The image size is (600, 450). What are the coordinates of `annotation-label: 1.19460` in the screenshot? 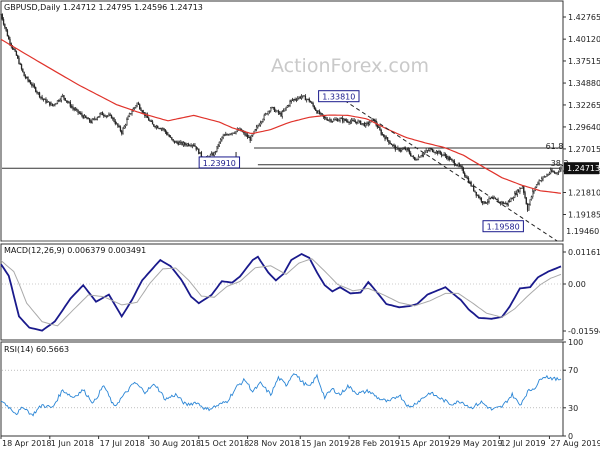 It's located at (582, 231).